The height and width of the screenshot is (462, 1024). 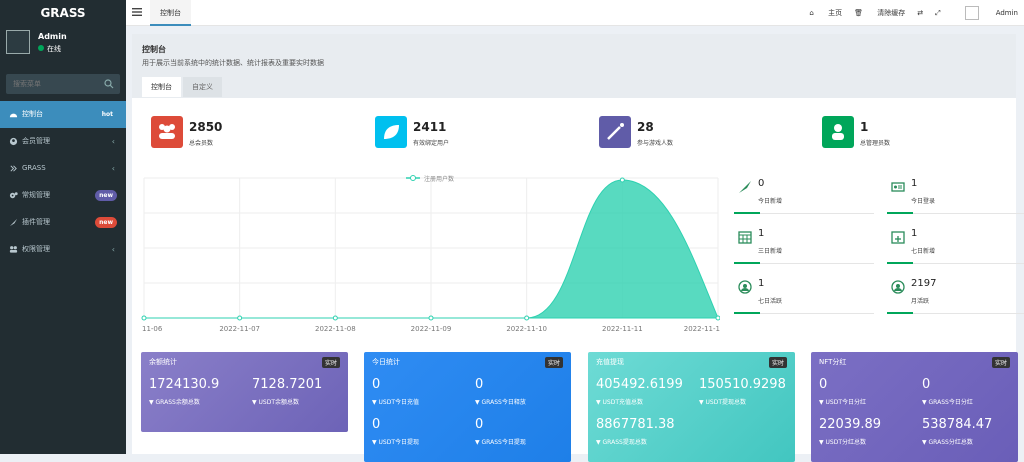 What do you see at coordinates (770, 251) in the screenshot?
I see `mini-stat-label: 三日新增` at bounding box center [770, 251].